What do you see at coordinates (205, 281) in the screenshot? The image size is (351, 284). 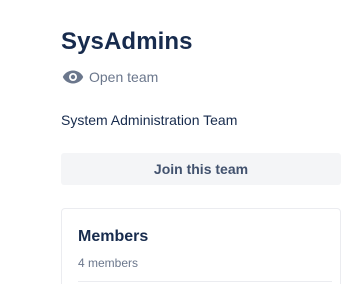 I see `members-divider` at bounding box center [205, 281].